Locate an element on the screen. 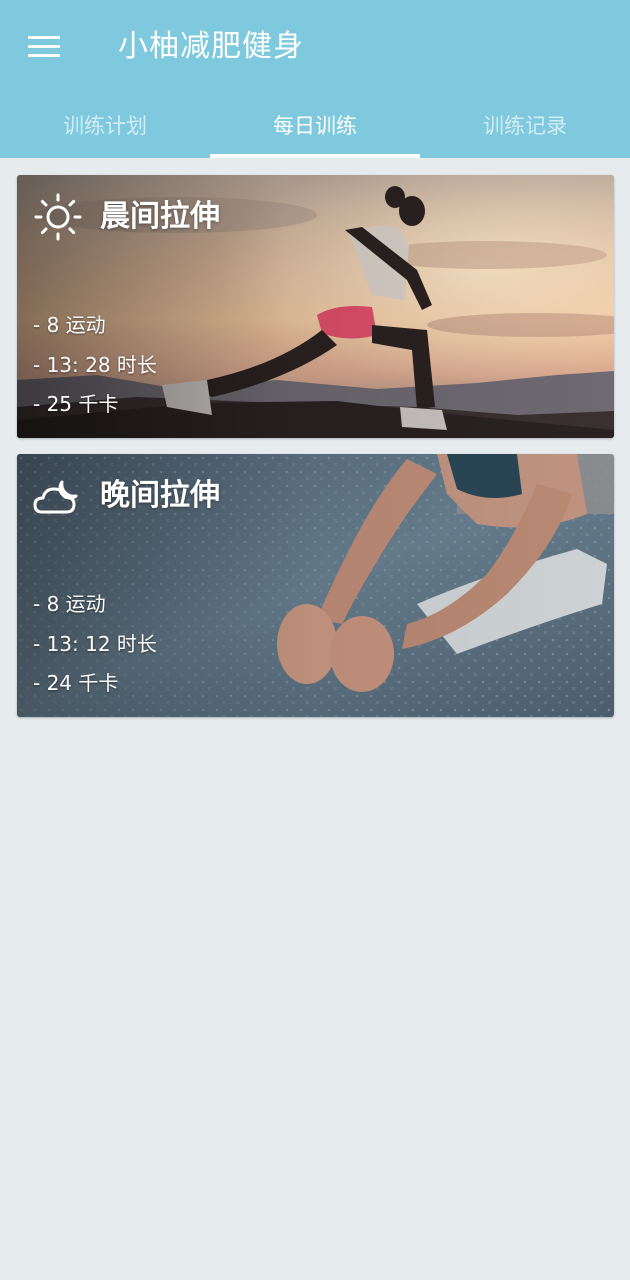  workout-title: 晨间拉伸 is located at coordinates (160, 216).